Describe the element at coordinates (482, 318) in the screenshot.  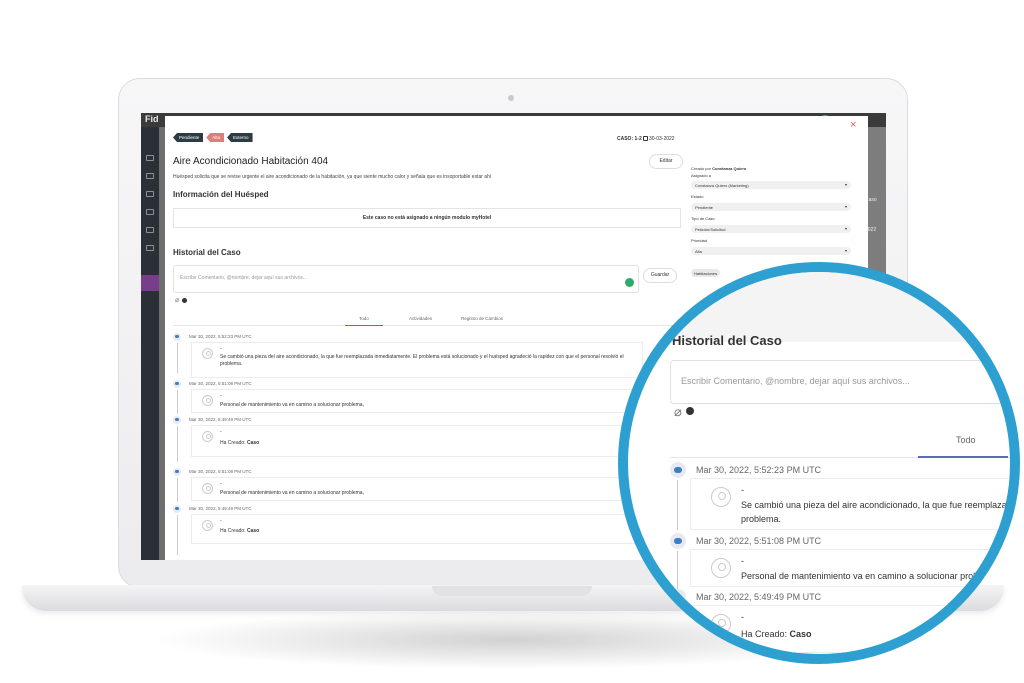
I see `tab-changelog: Registro de Cambios` at that location.